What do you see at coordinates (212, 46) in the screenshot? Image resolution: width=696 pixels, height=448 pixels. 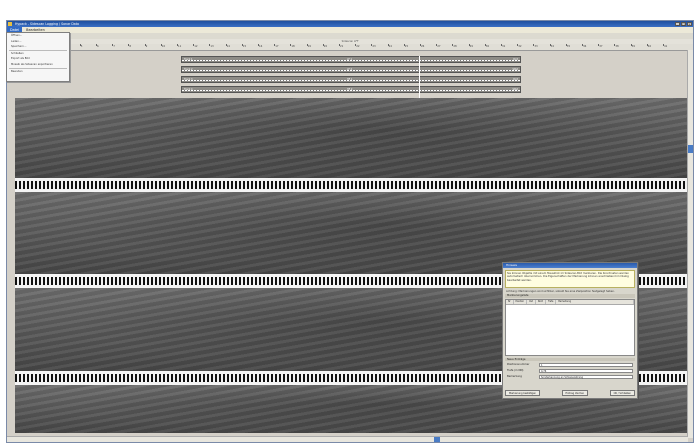 I see `ruler-tick-label: 13` at bounding box center [212, 46].